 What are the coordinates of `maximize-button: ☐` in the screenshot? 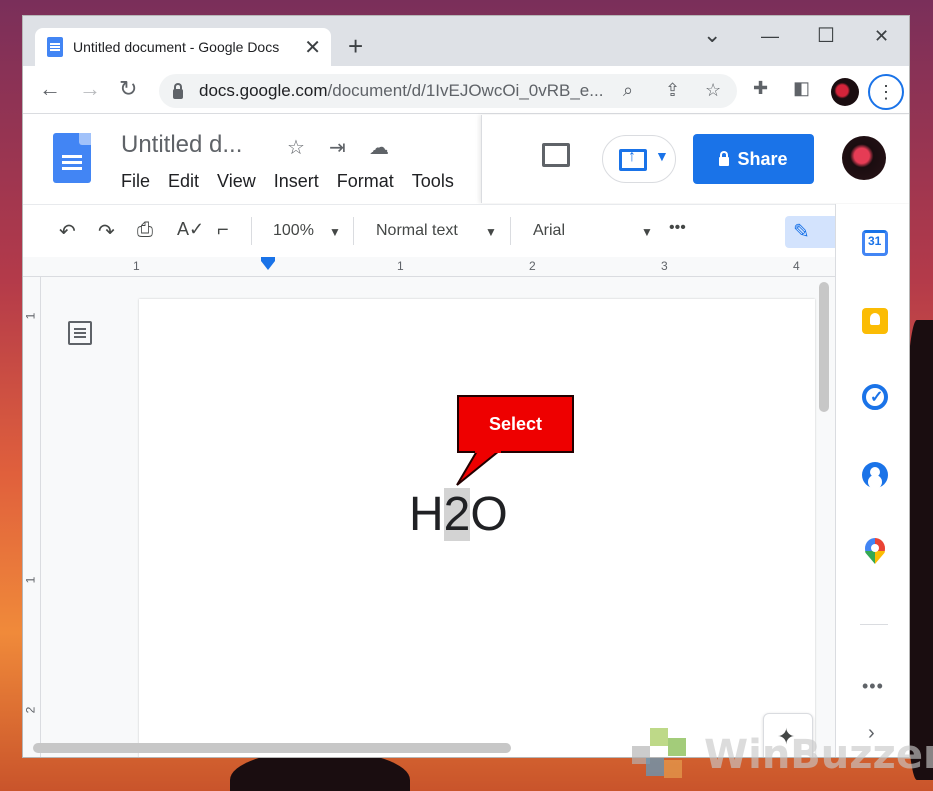 It's located at (826, 35).